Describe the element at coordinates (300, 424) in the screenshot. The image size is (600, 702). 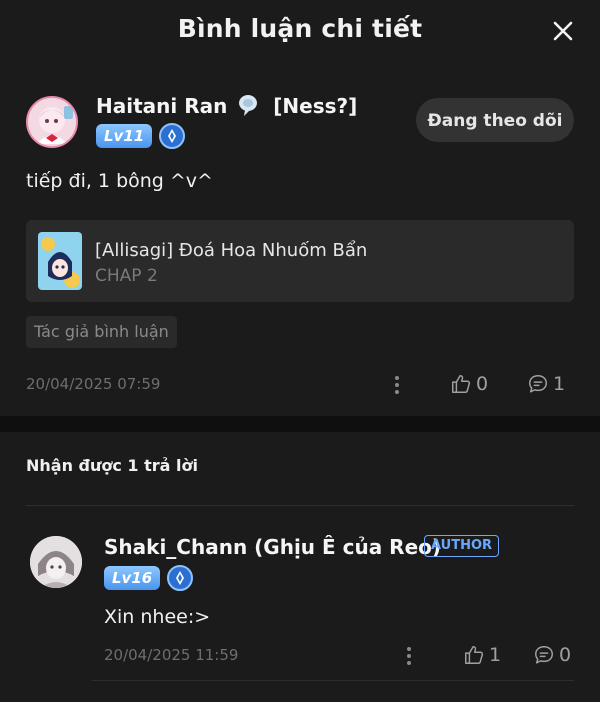
I see `section-divider` at that location.